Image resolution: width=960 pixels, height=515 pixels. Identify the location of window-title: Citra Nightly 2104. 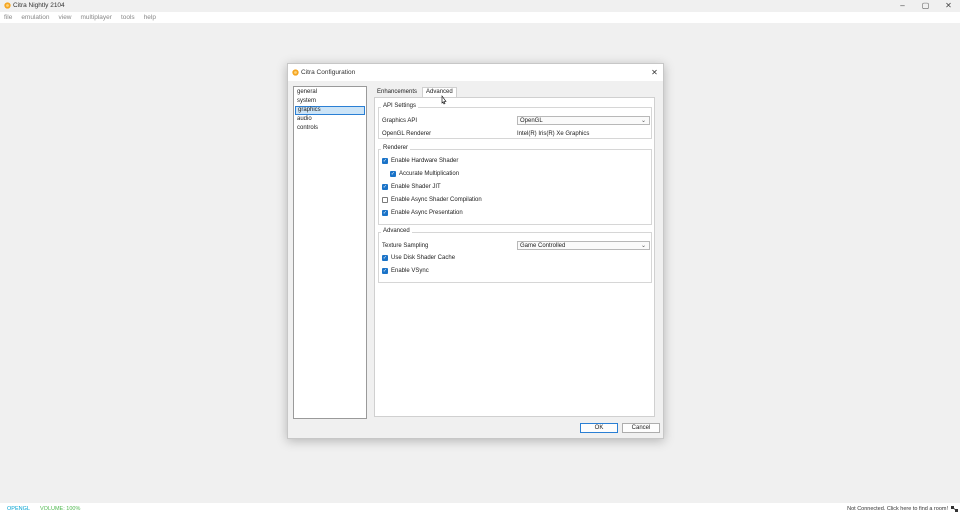
(39, 5).